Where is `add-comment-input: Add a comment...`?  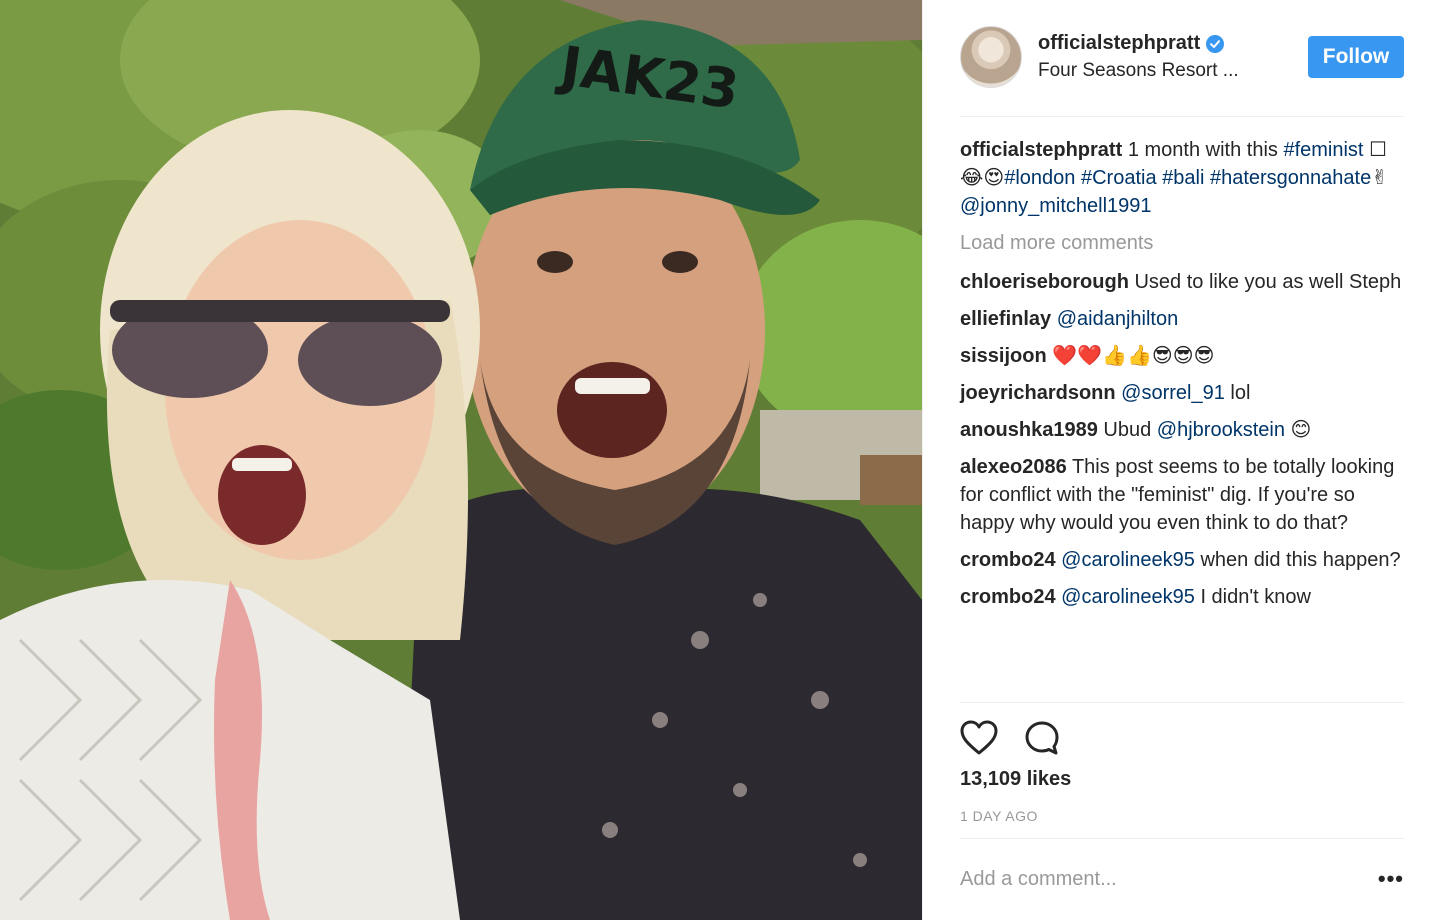 add-comment-input: Add a comment... is located at coordinates (1169, 879).